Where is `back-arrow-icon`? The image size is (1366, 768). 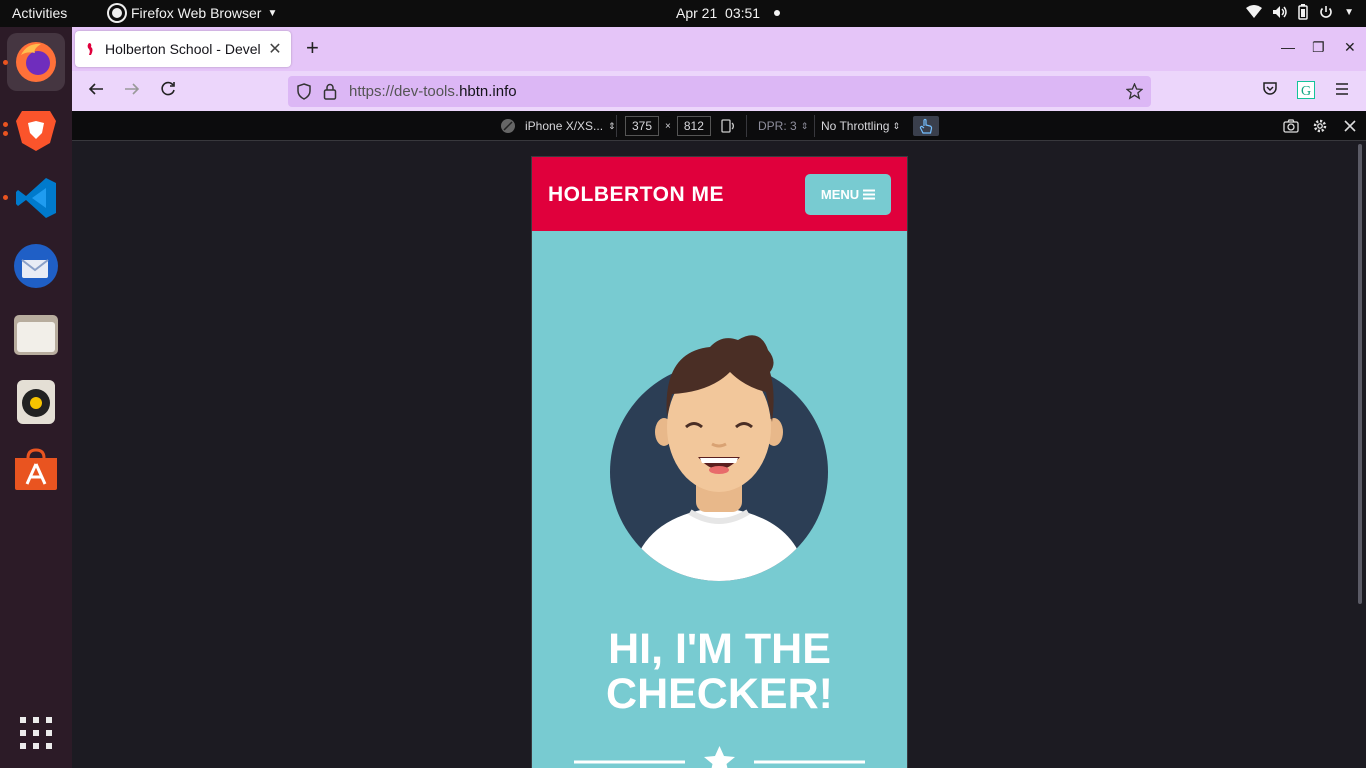
back-arrow-icon is located at coordinates (95, 89).